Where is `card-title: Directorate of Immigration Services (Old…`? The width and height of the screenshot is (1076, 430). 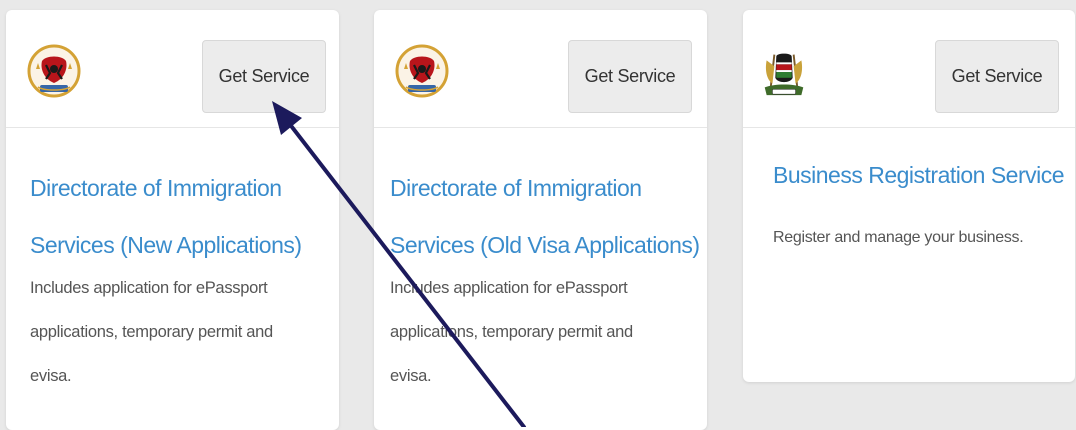
card-title: Directorate of Immigration Services (Old… is located at coordinates (545, 217).